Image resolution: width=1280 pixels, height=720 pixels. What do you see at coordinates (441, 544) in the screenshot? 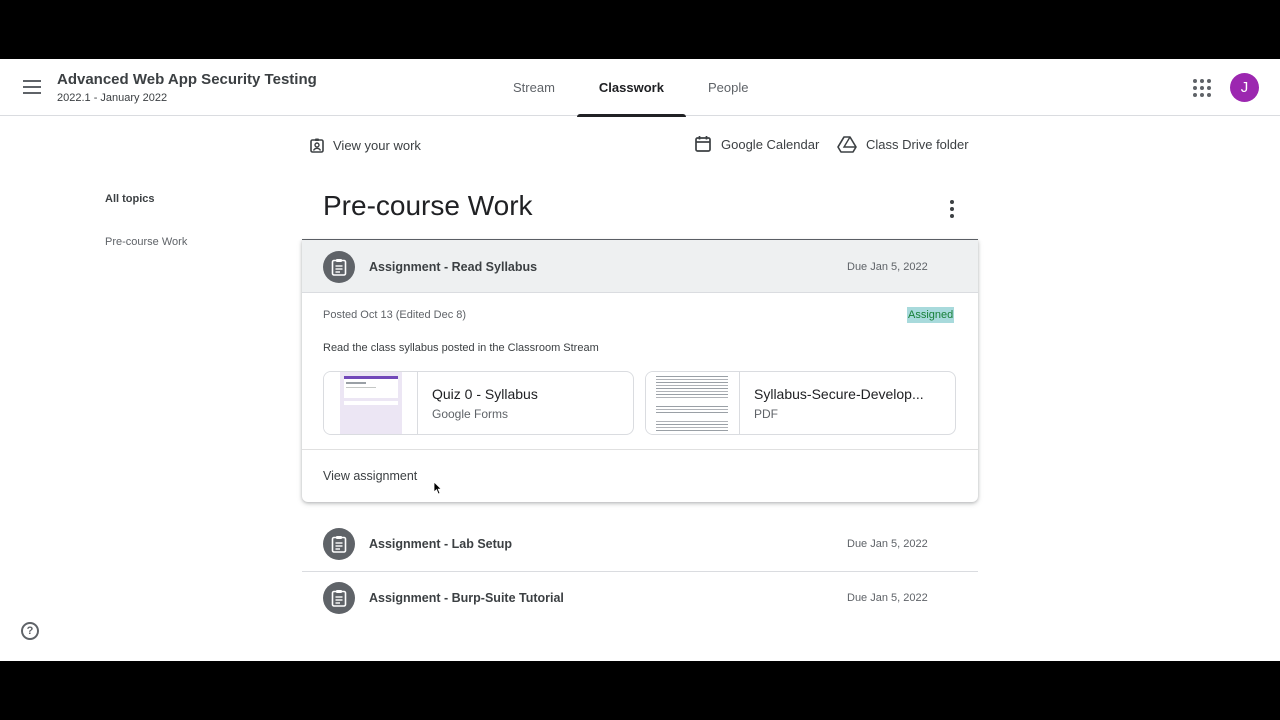
I see `assignment-title: Assignment - Lab Setup` at bounding box center [441, 544].